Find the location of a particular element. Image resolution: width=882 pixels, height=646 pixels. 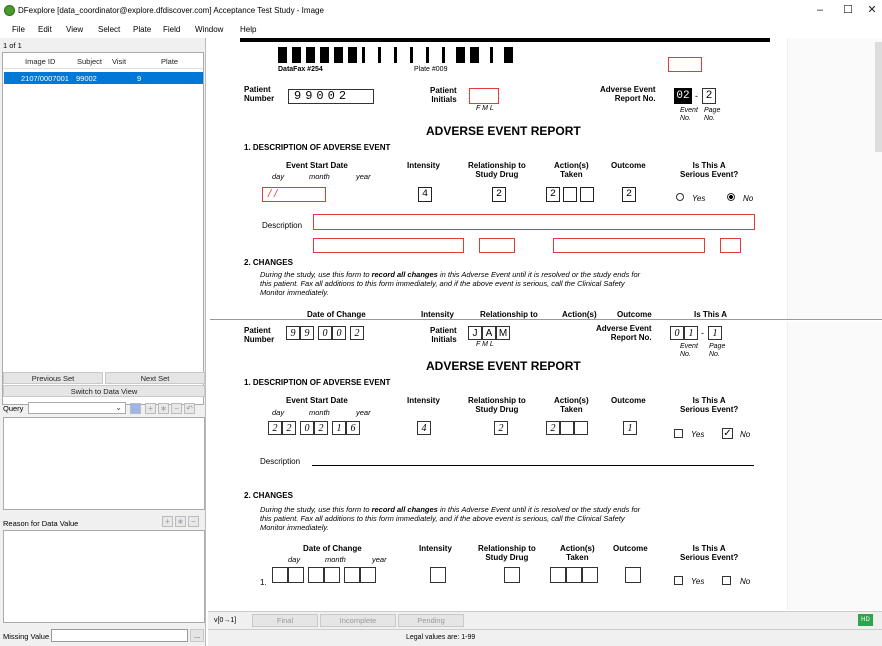

remove-icon: − is located at coordinates (176, 408).